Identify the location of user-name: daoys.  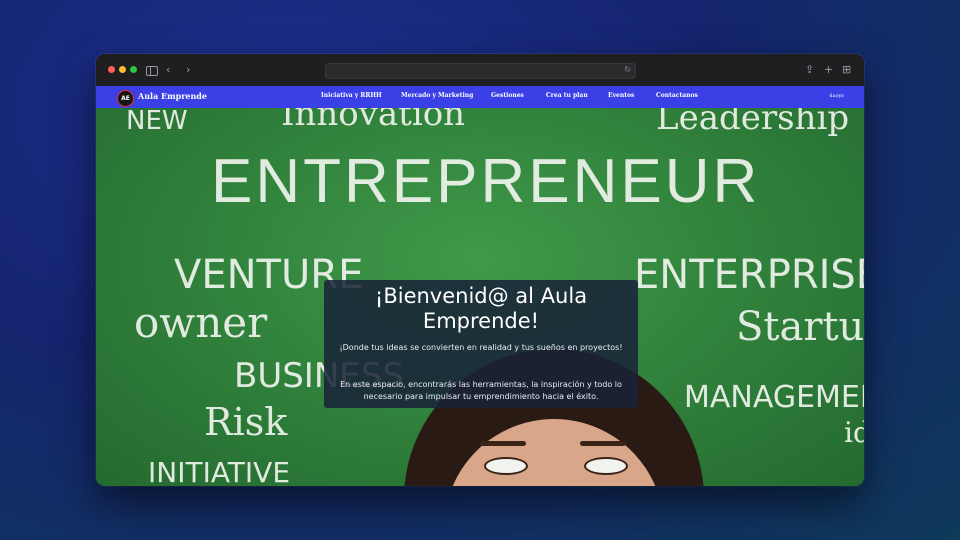
(836, 96).